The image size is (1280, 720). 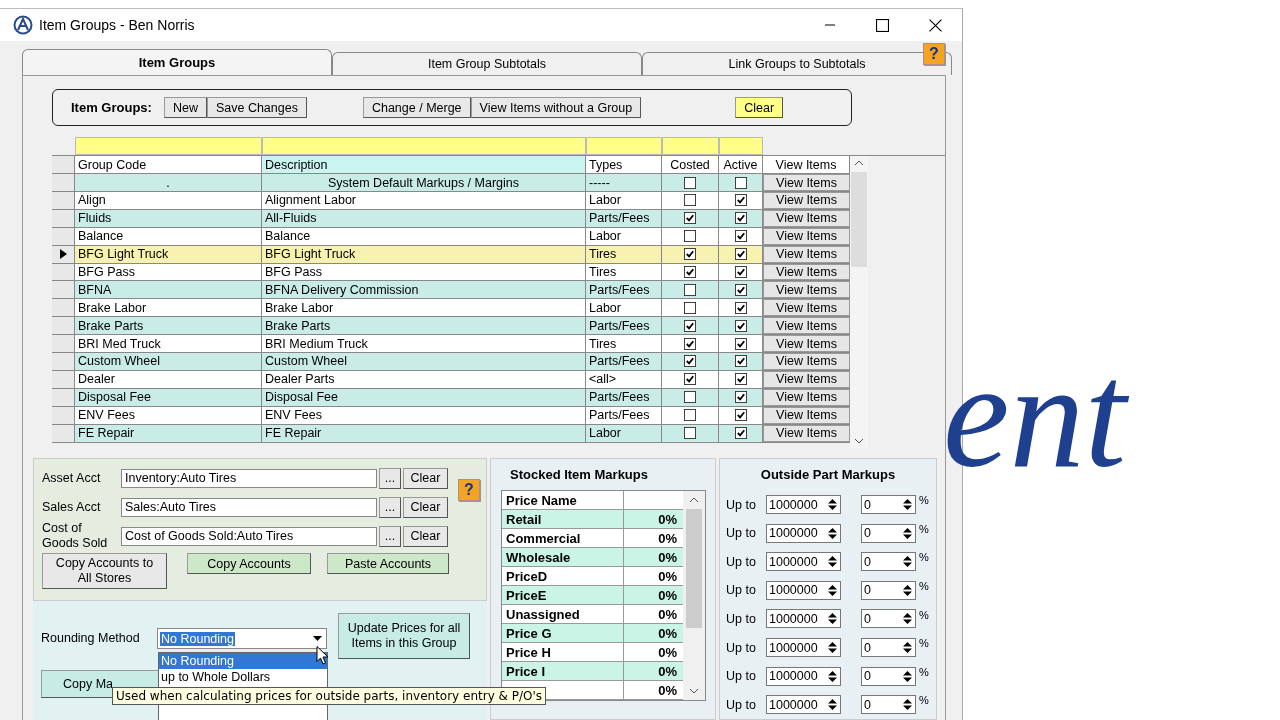 I want to click on tab: Item Group Subtotals, so click(x=487, y=64).